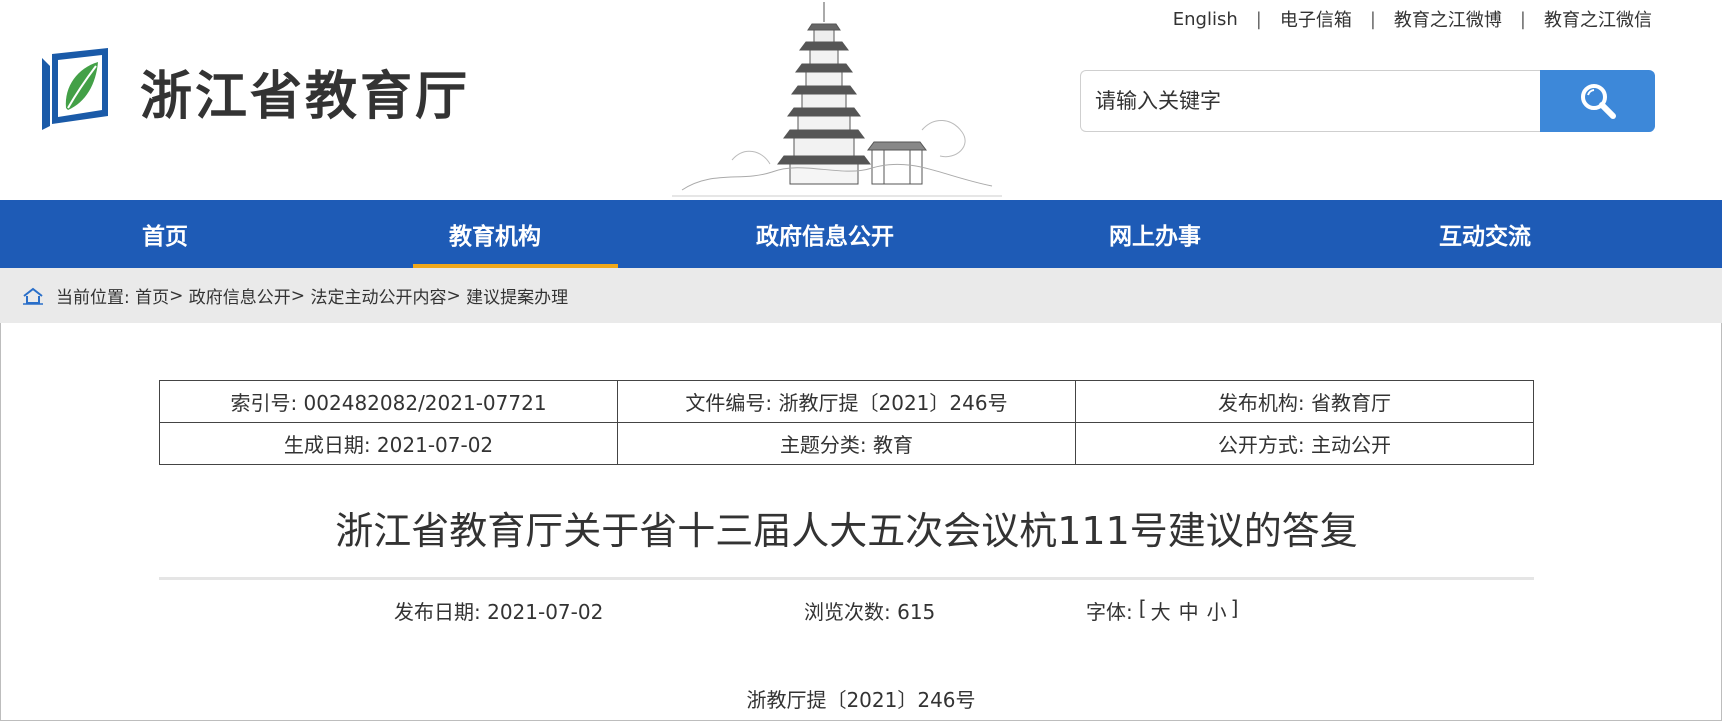  Describe the element at coordinates (1155, 234) in the screenshot. I see `nav-online-services: 网上办事` at that location.